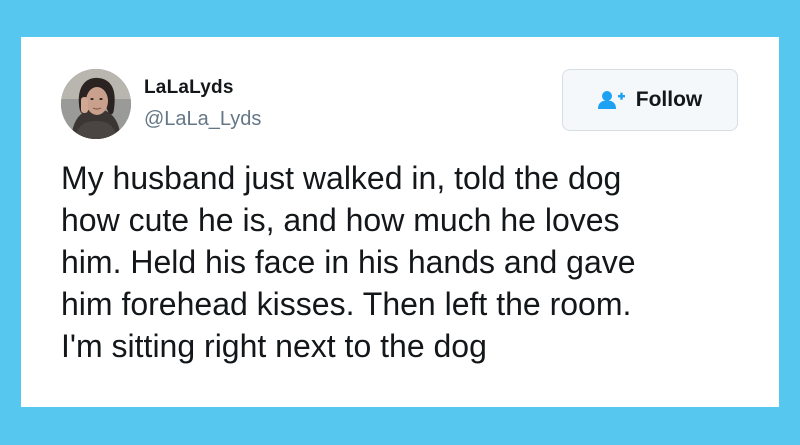  What do you see at coordinates (274, 346) in the screenshot?
I see `tweet-line: I'm sitting right next to the dog` at bounding box center [274, 346].